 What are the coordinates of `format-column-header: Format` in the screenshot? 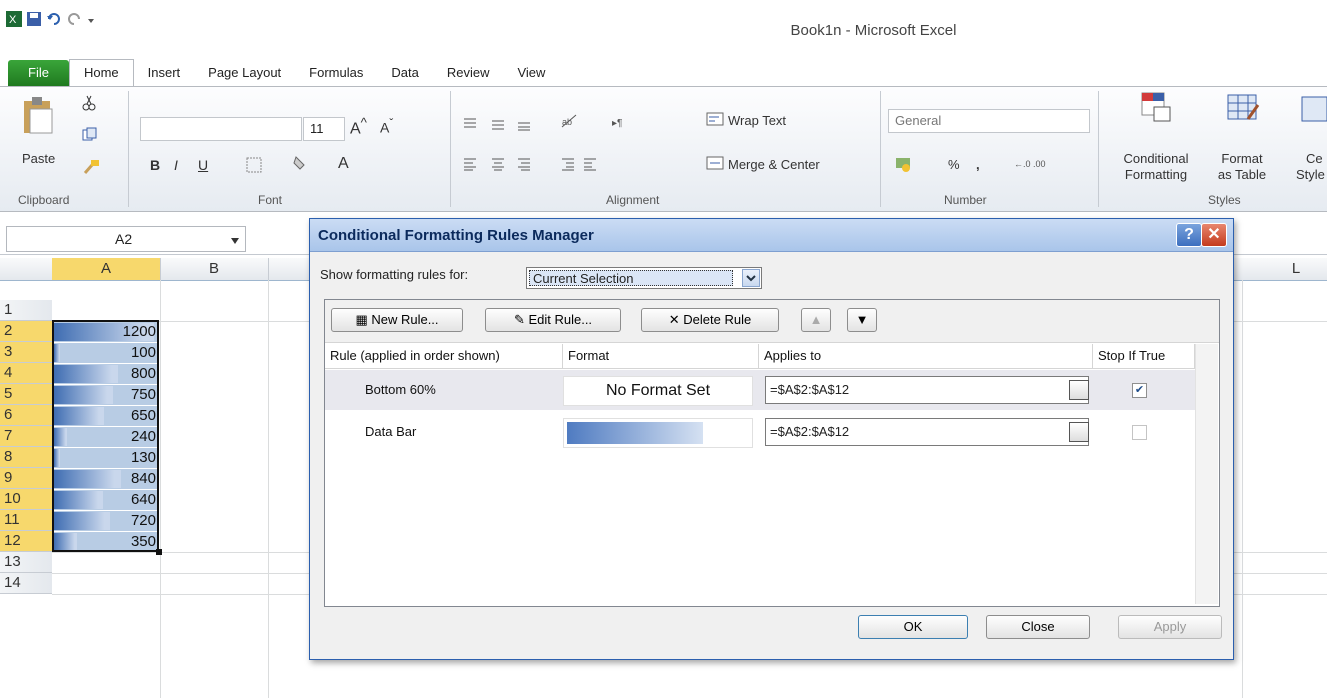 It's located at (661, 356).